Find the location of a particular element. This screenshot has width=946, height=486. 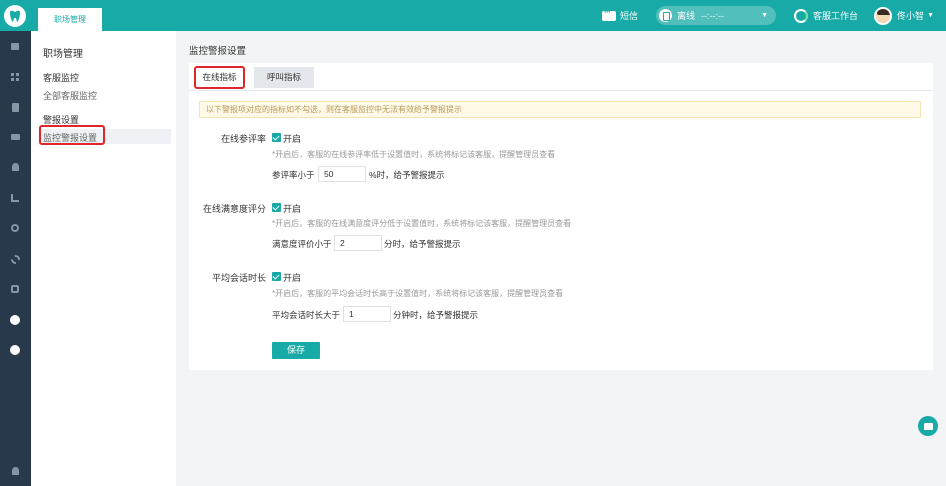

gear-icon is located at coordinates (15, 259).